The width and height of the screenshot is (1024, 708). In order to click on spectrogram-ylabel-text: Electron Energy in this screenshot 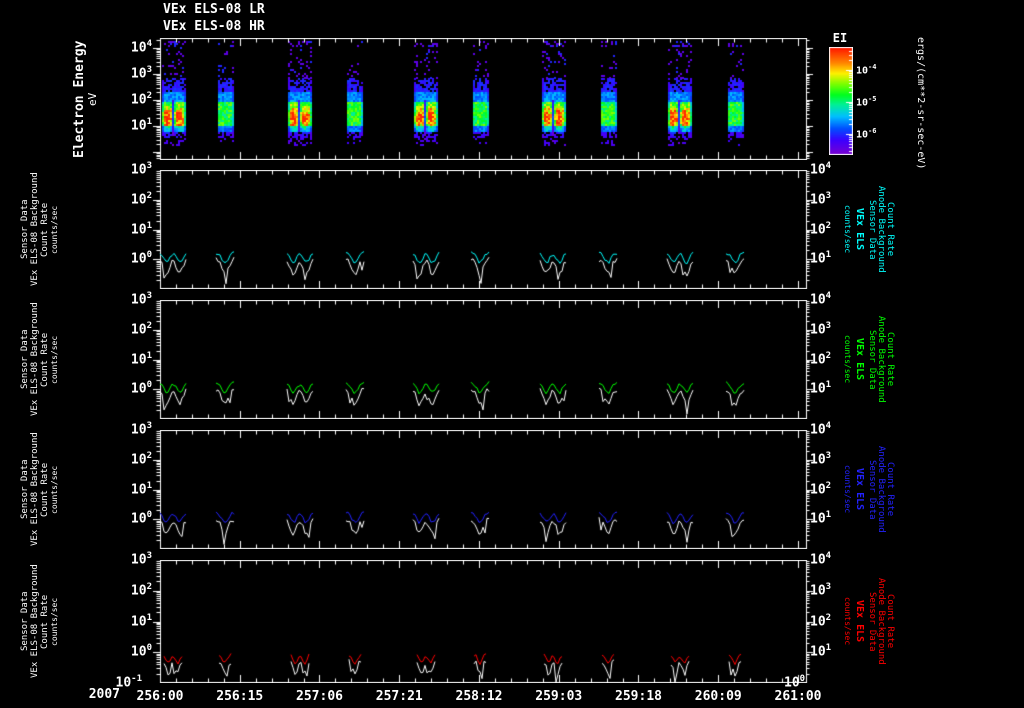, I will do `click(79, 99)`.